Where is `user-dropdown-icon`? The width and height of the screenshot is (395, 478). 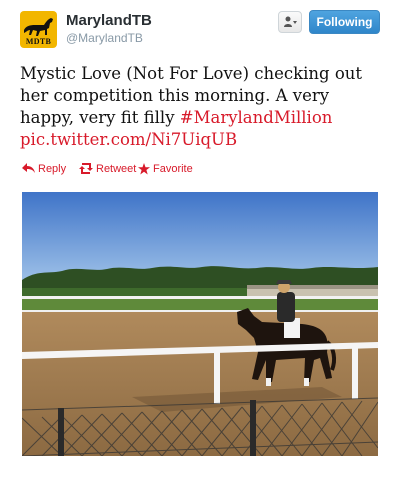
user-dropdown-icon is located at coordinates (290, 21).